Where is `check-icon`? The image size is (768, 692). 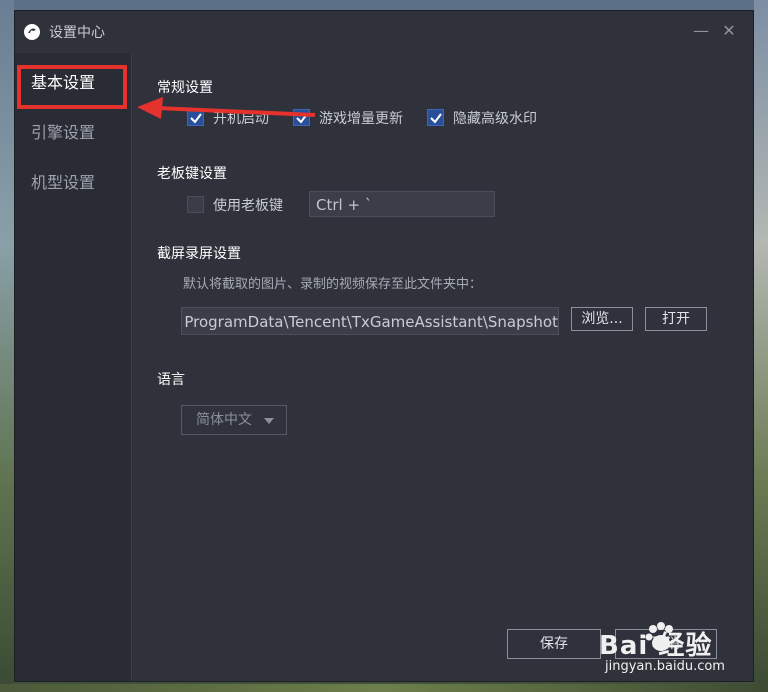
check-icon is located at coordinates (436, 118).